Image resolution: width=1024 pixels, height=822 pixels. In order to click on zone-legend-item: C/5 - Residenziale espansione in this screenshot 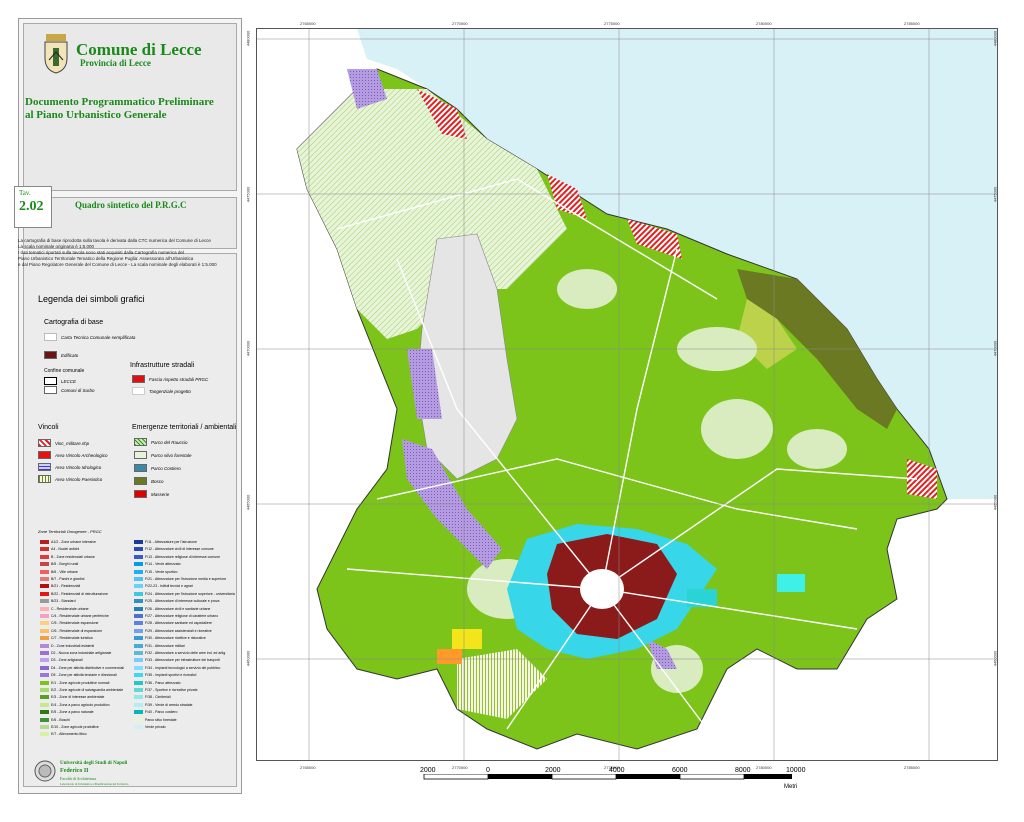, I will do `click(69, 623)`.